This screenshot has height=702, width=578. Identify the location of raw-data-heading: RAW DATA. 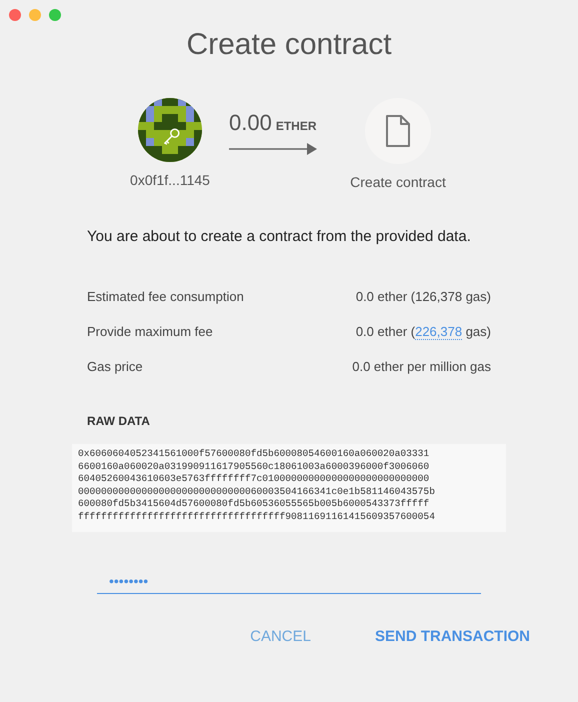
(119, 421).